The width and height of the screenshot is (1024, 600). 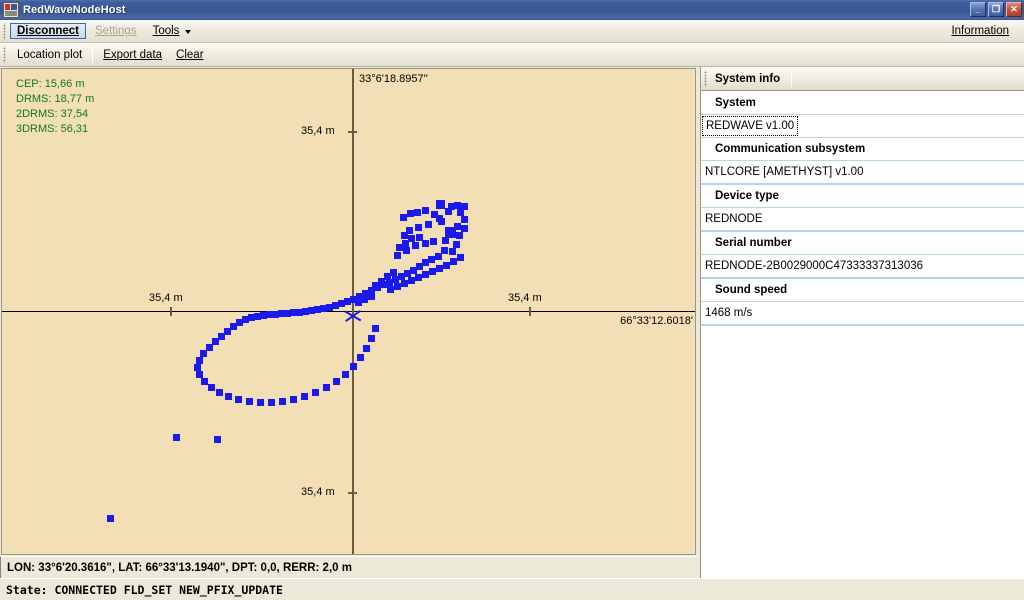 What do you see at coordinates (74, 10) in the screenshot?
I see `window-title: RedWaveNodeHost` at bounding box center [74, 10].